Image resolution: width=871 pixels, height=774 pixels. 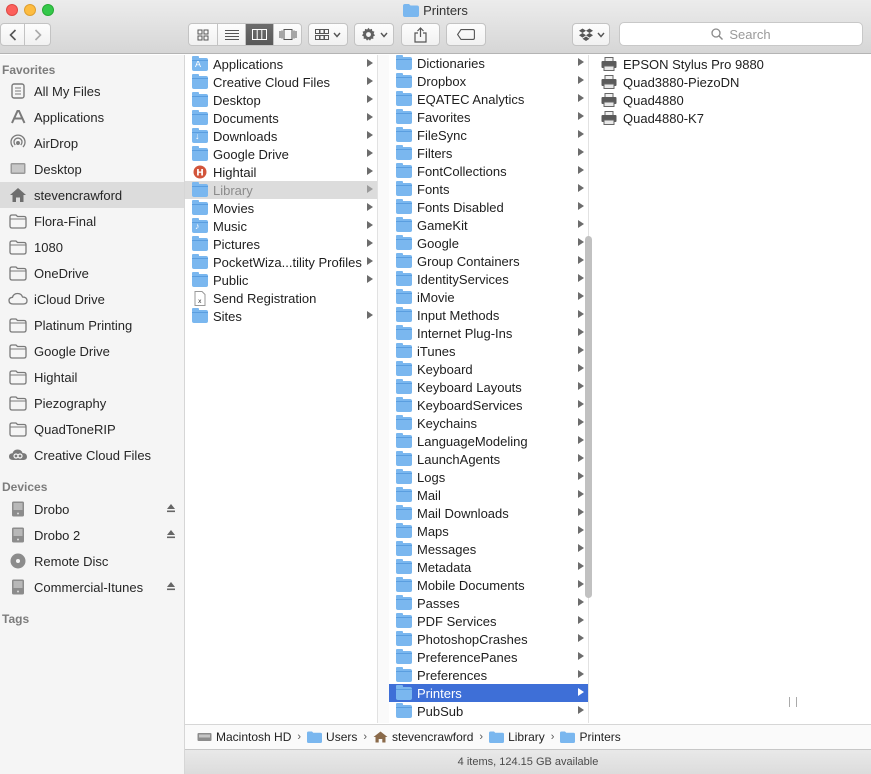 I want to click on list-item: LanguageModeling, so click(x=488, y=441).